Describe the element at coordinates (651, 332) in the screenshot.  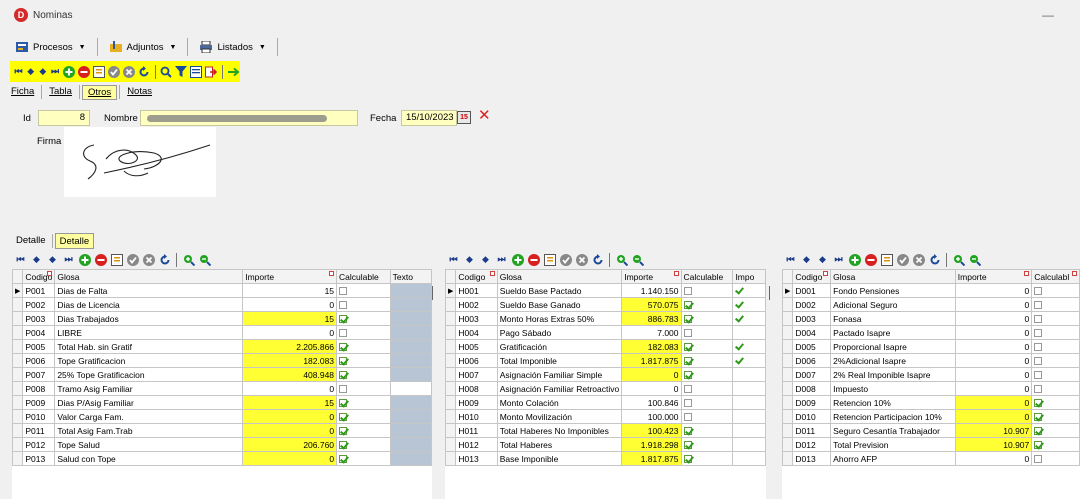
I see `importe-cell: 7.000` at that location.